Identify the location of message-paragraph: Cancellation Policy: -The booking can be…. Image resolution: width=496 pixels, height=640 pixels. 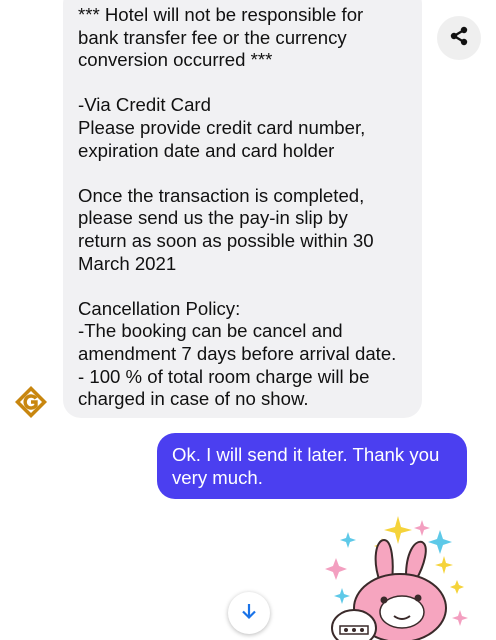
(237, 353).